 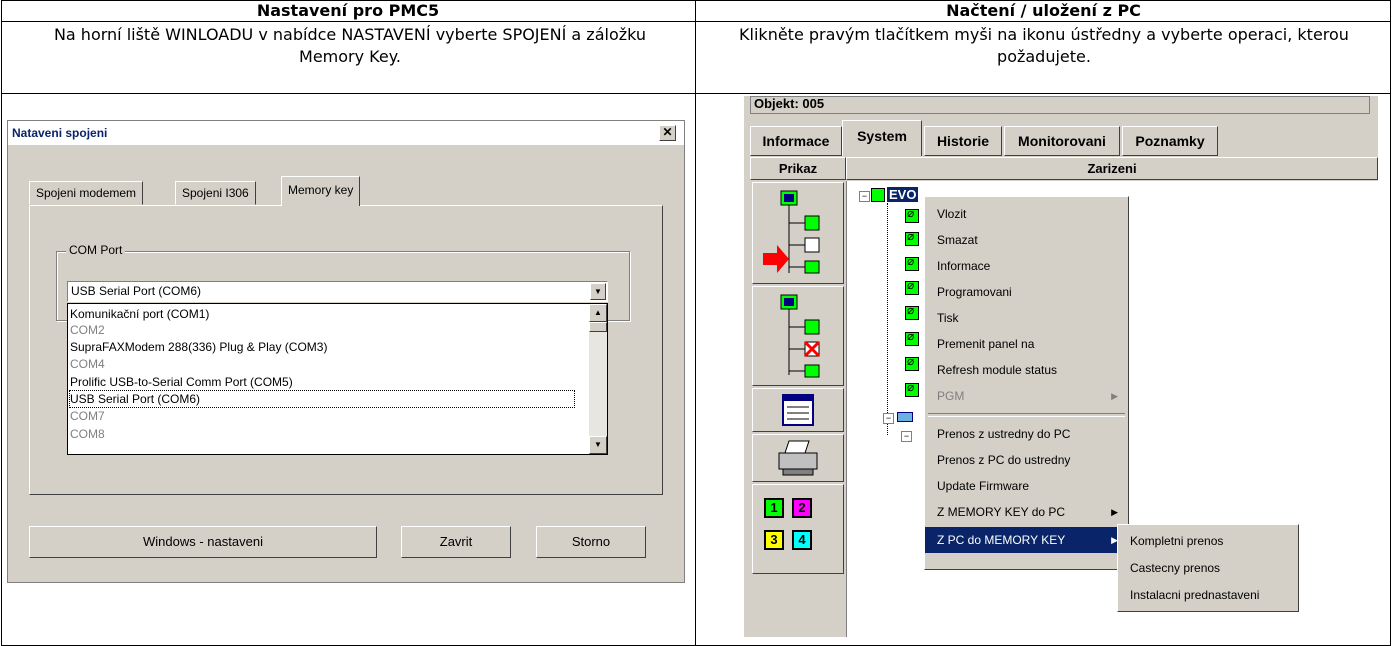 I want to click on object-line: Objekt: 005, so click(x=1060, y=105).